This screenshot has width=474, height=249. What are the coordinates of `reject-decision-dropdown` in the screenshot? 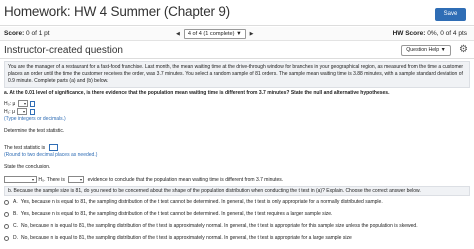 It's located at (20, 179).